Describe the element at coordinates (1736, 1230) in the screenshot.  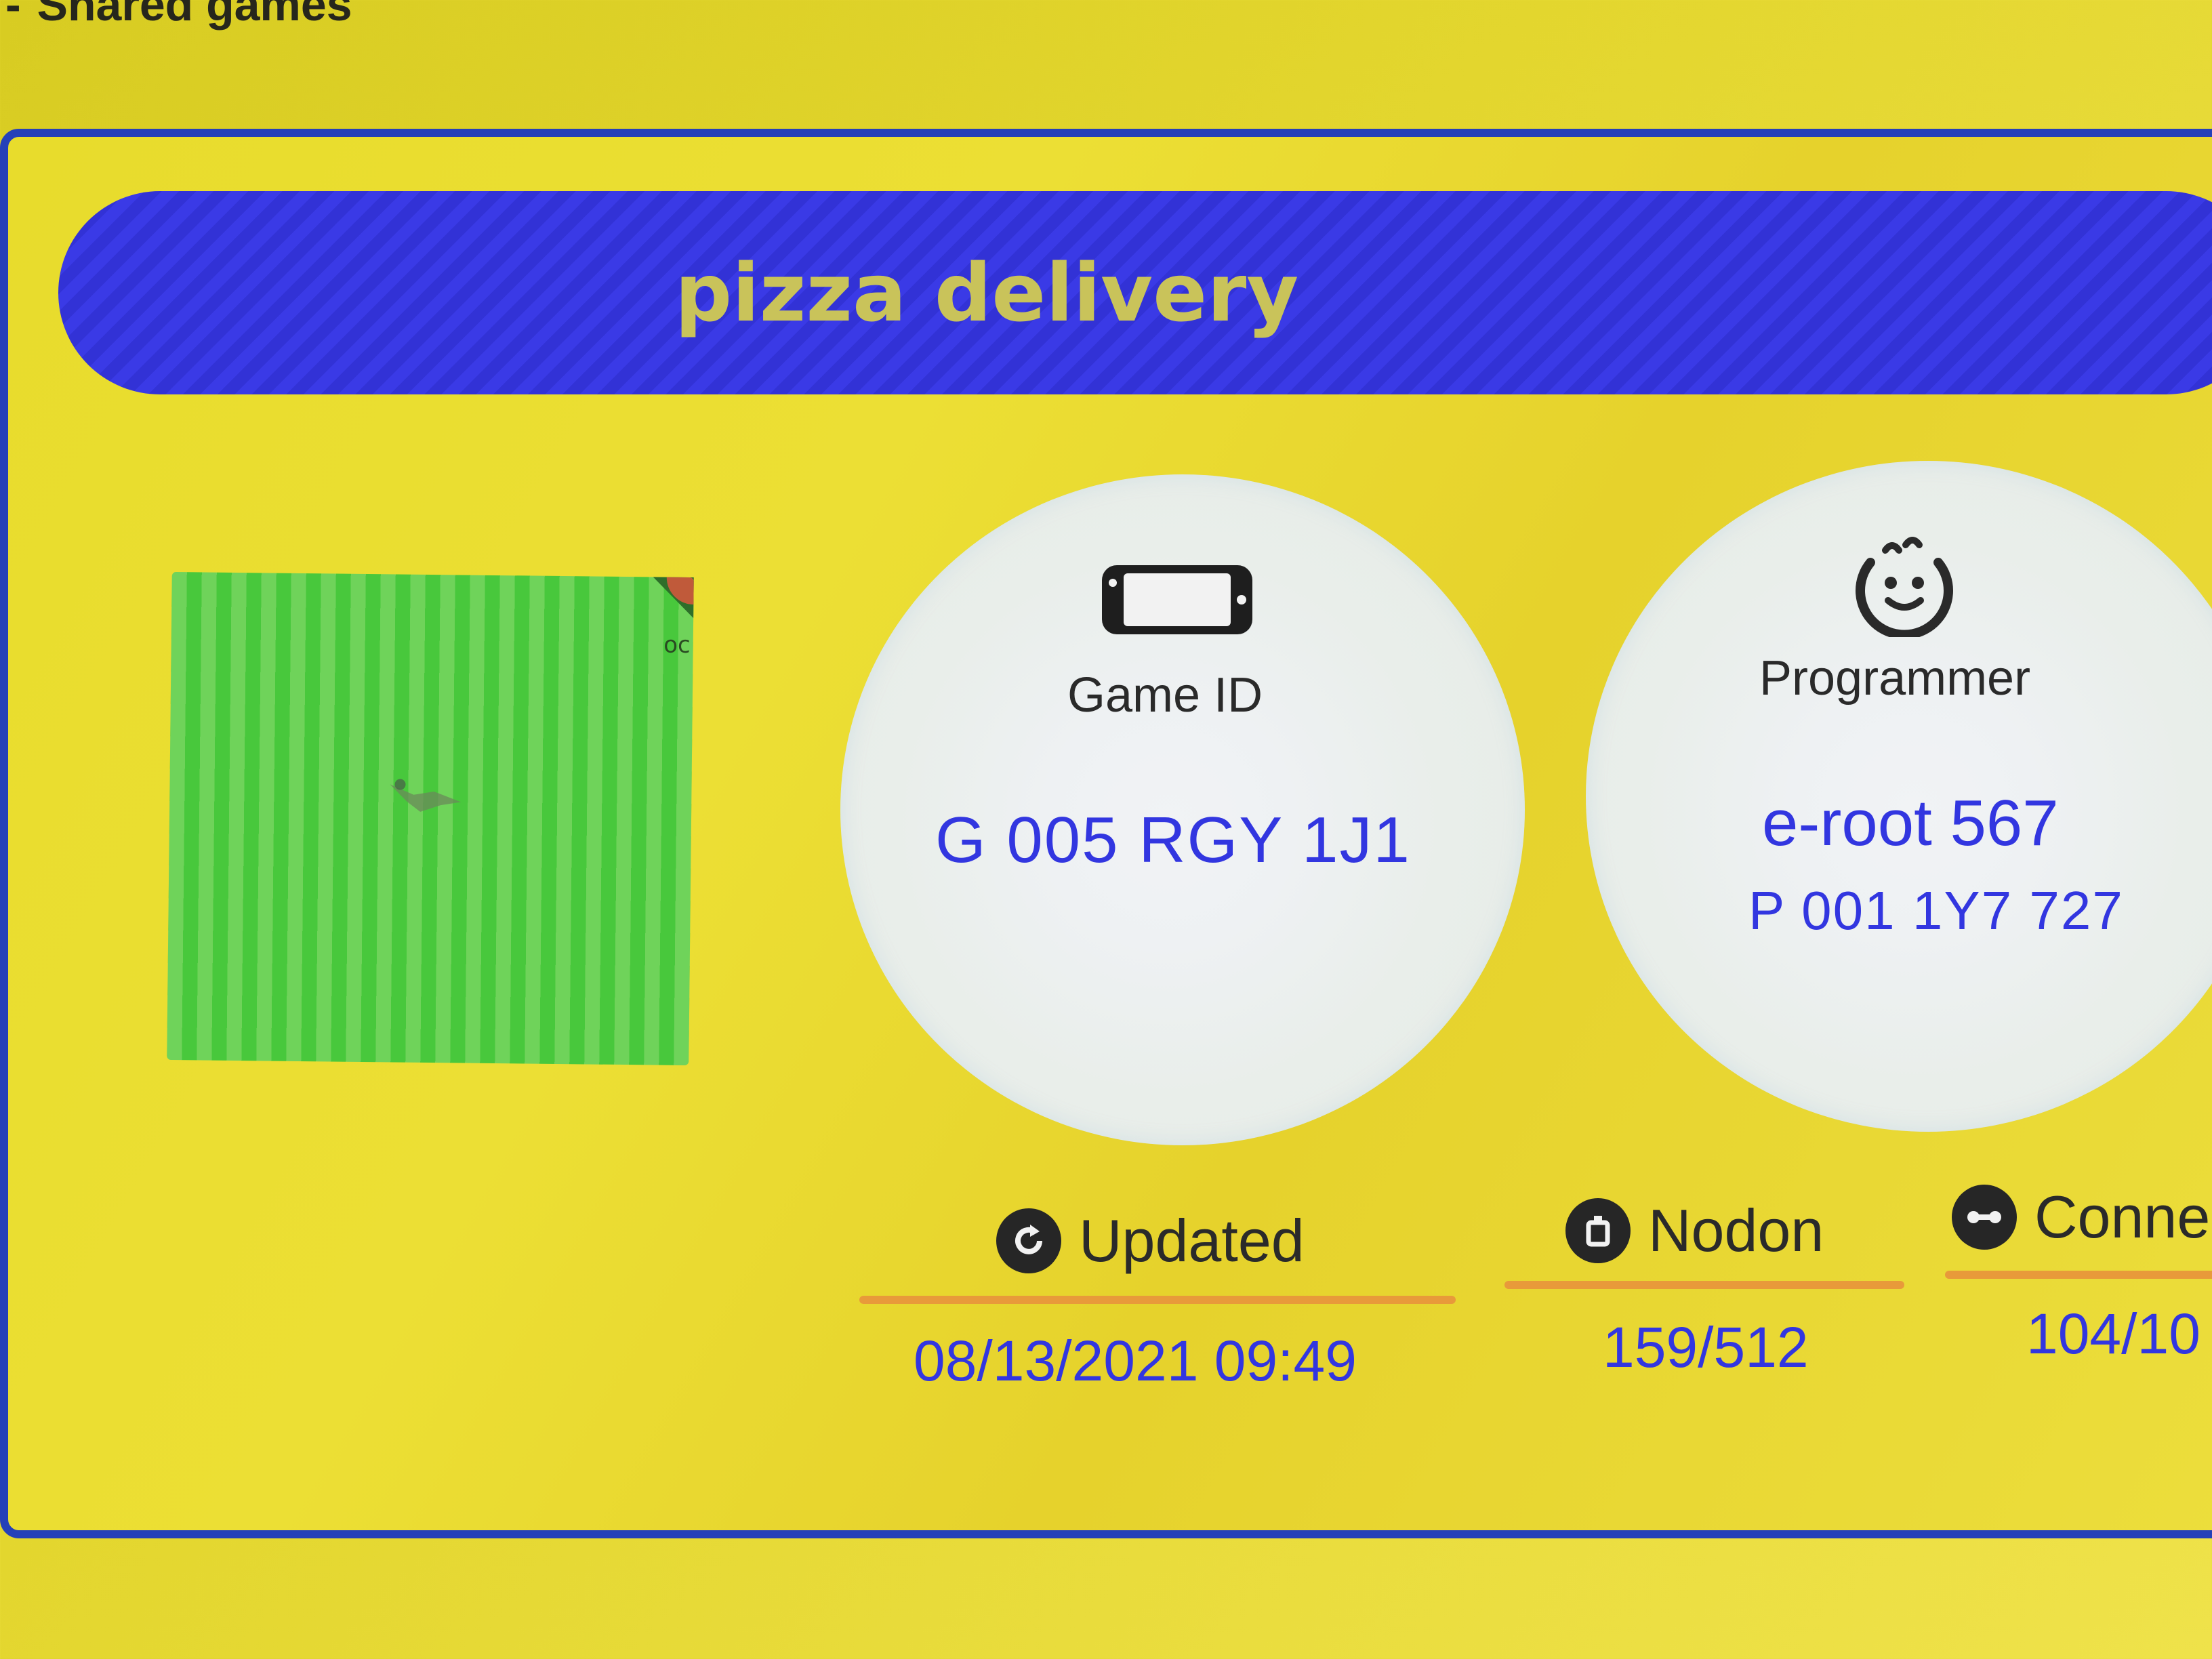
I see `nodon-label: Nodon` at that location.